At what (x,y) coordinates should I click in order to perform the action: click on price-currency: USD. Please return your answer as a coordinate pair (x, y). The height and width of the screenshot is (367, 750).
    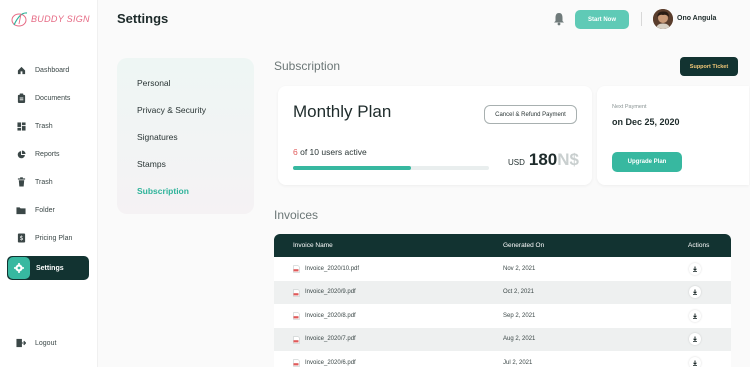
    Looking at the image, I should click on (516, 162).